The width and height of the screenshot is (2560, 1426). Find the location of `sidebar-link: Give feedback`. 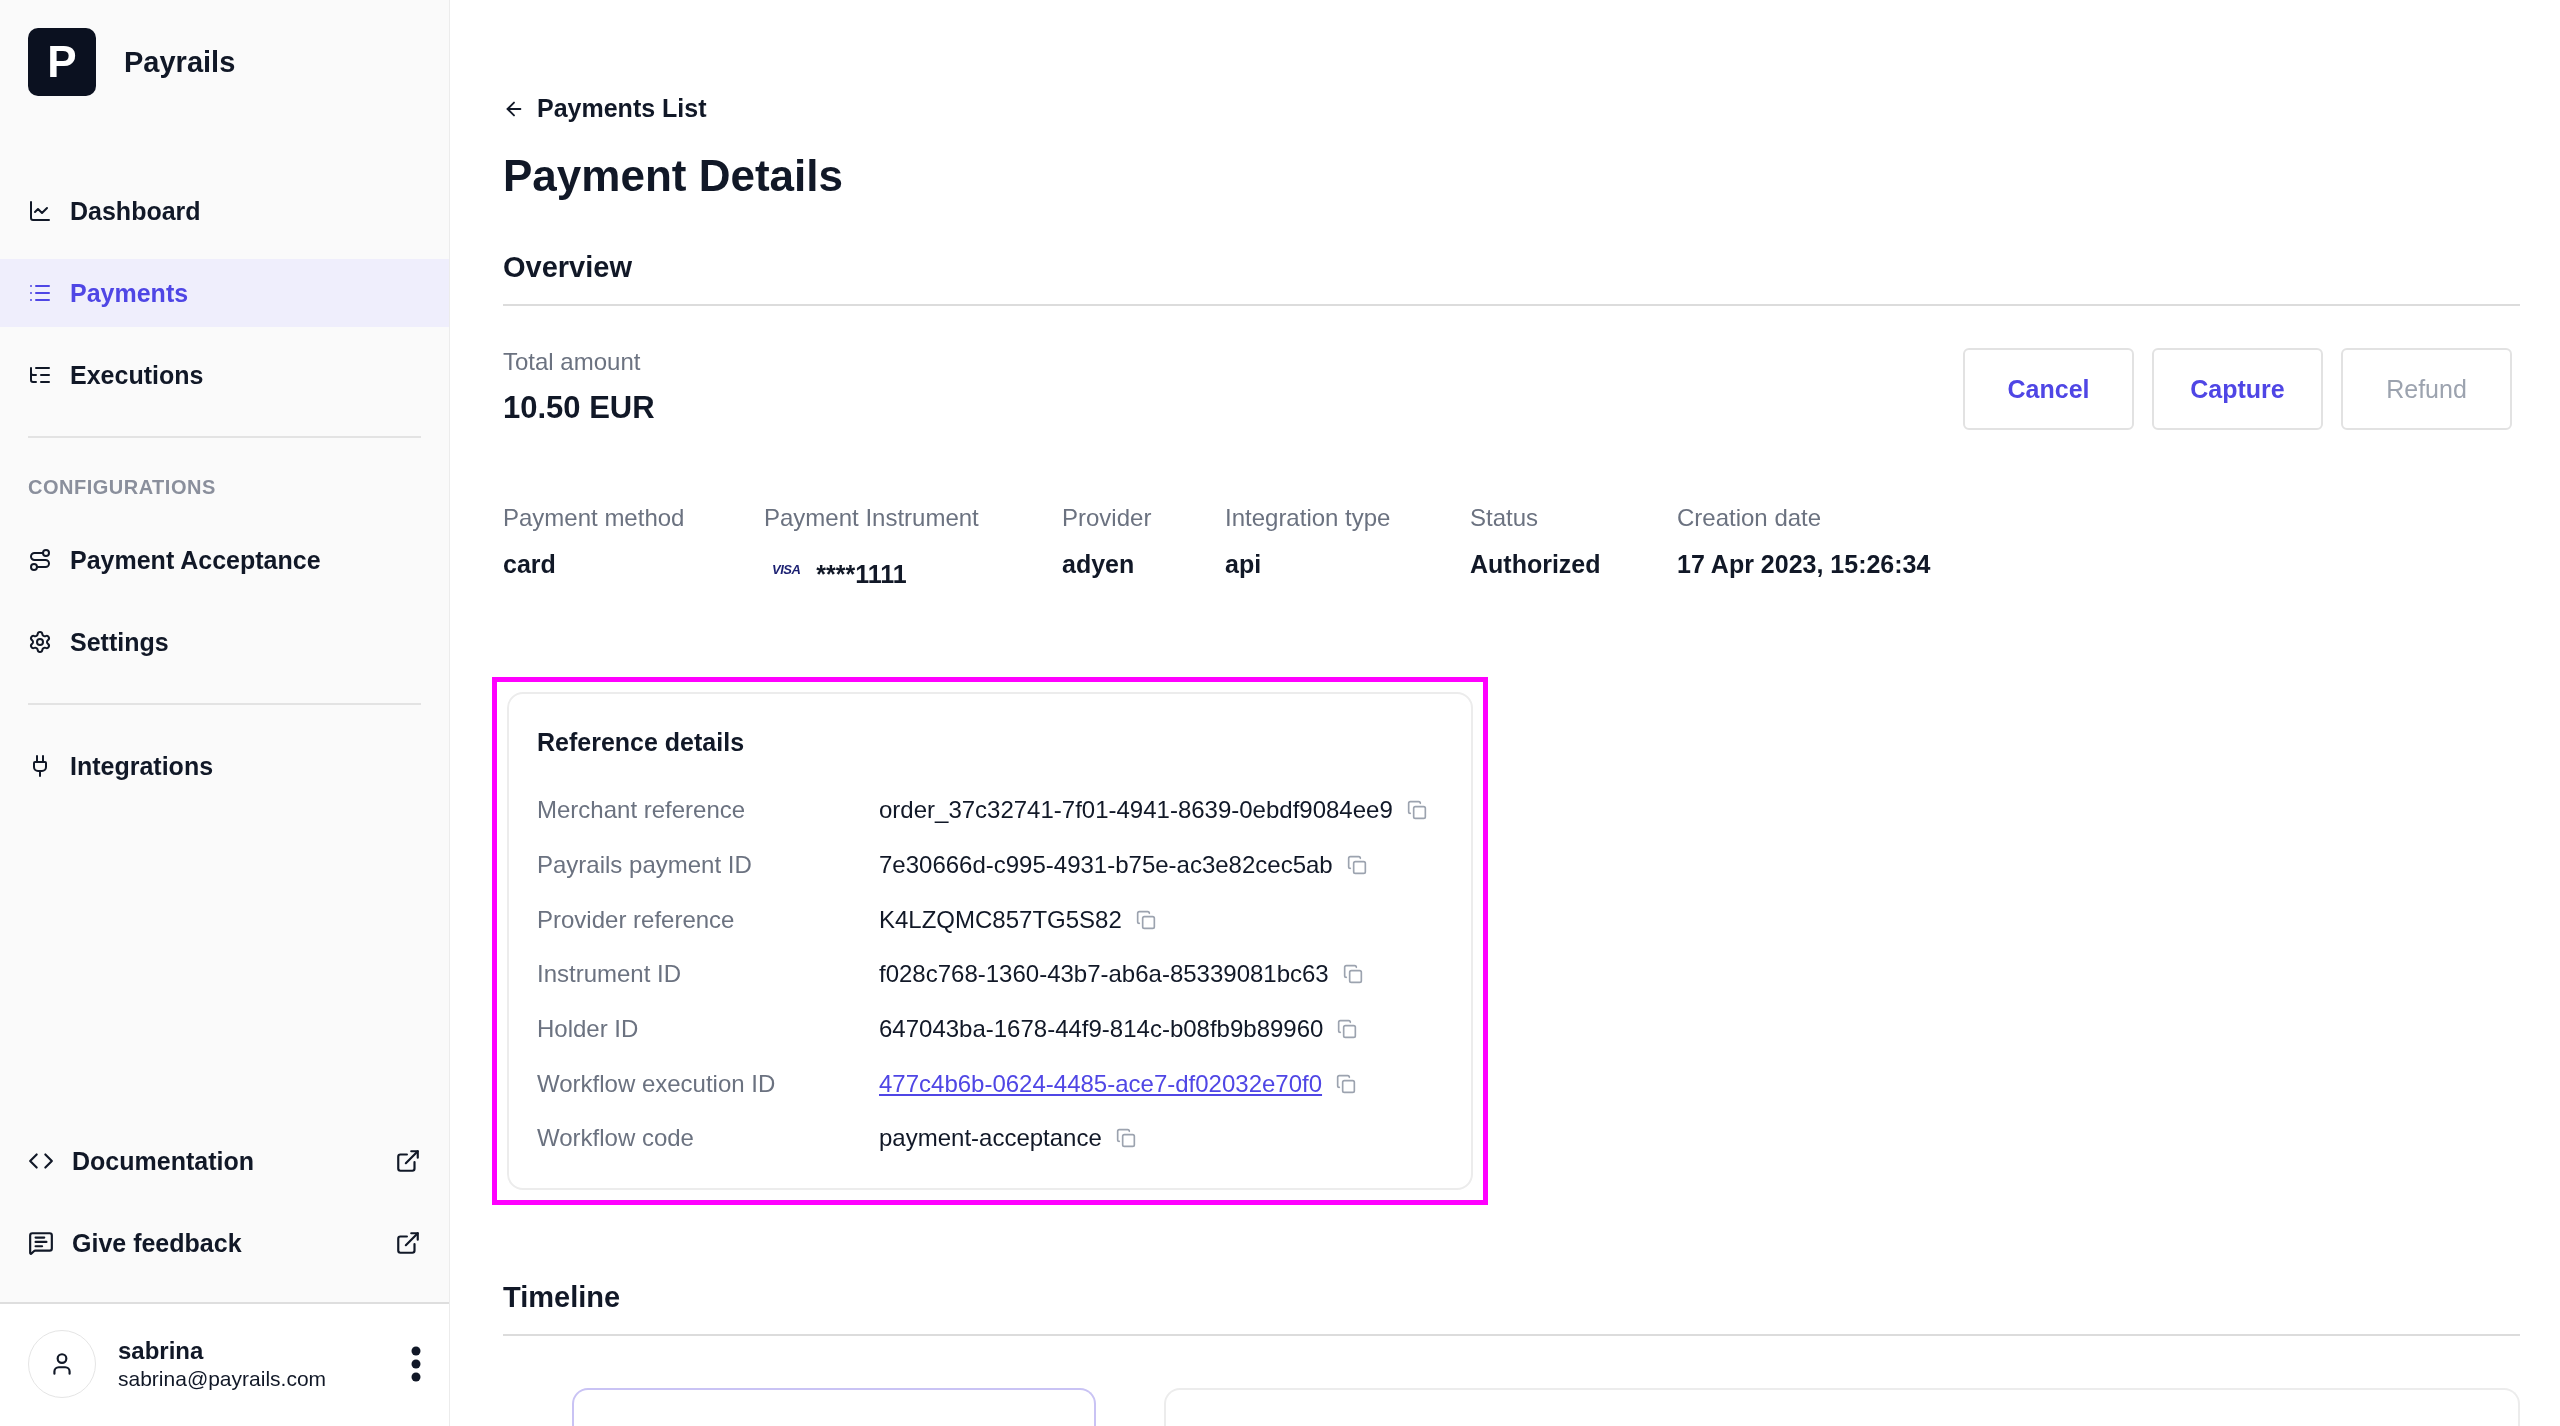

sidebar-link: Give feedback is located at coordinates (224, 1243).